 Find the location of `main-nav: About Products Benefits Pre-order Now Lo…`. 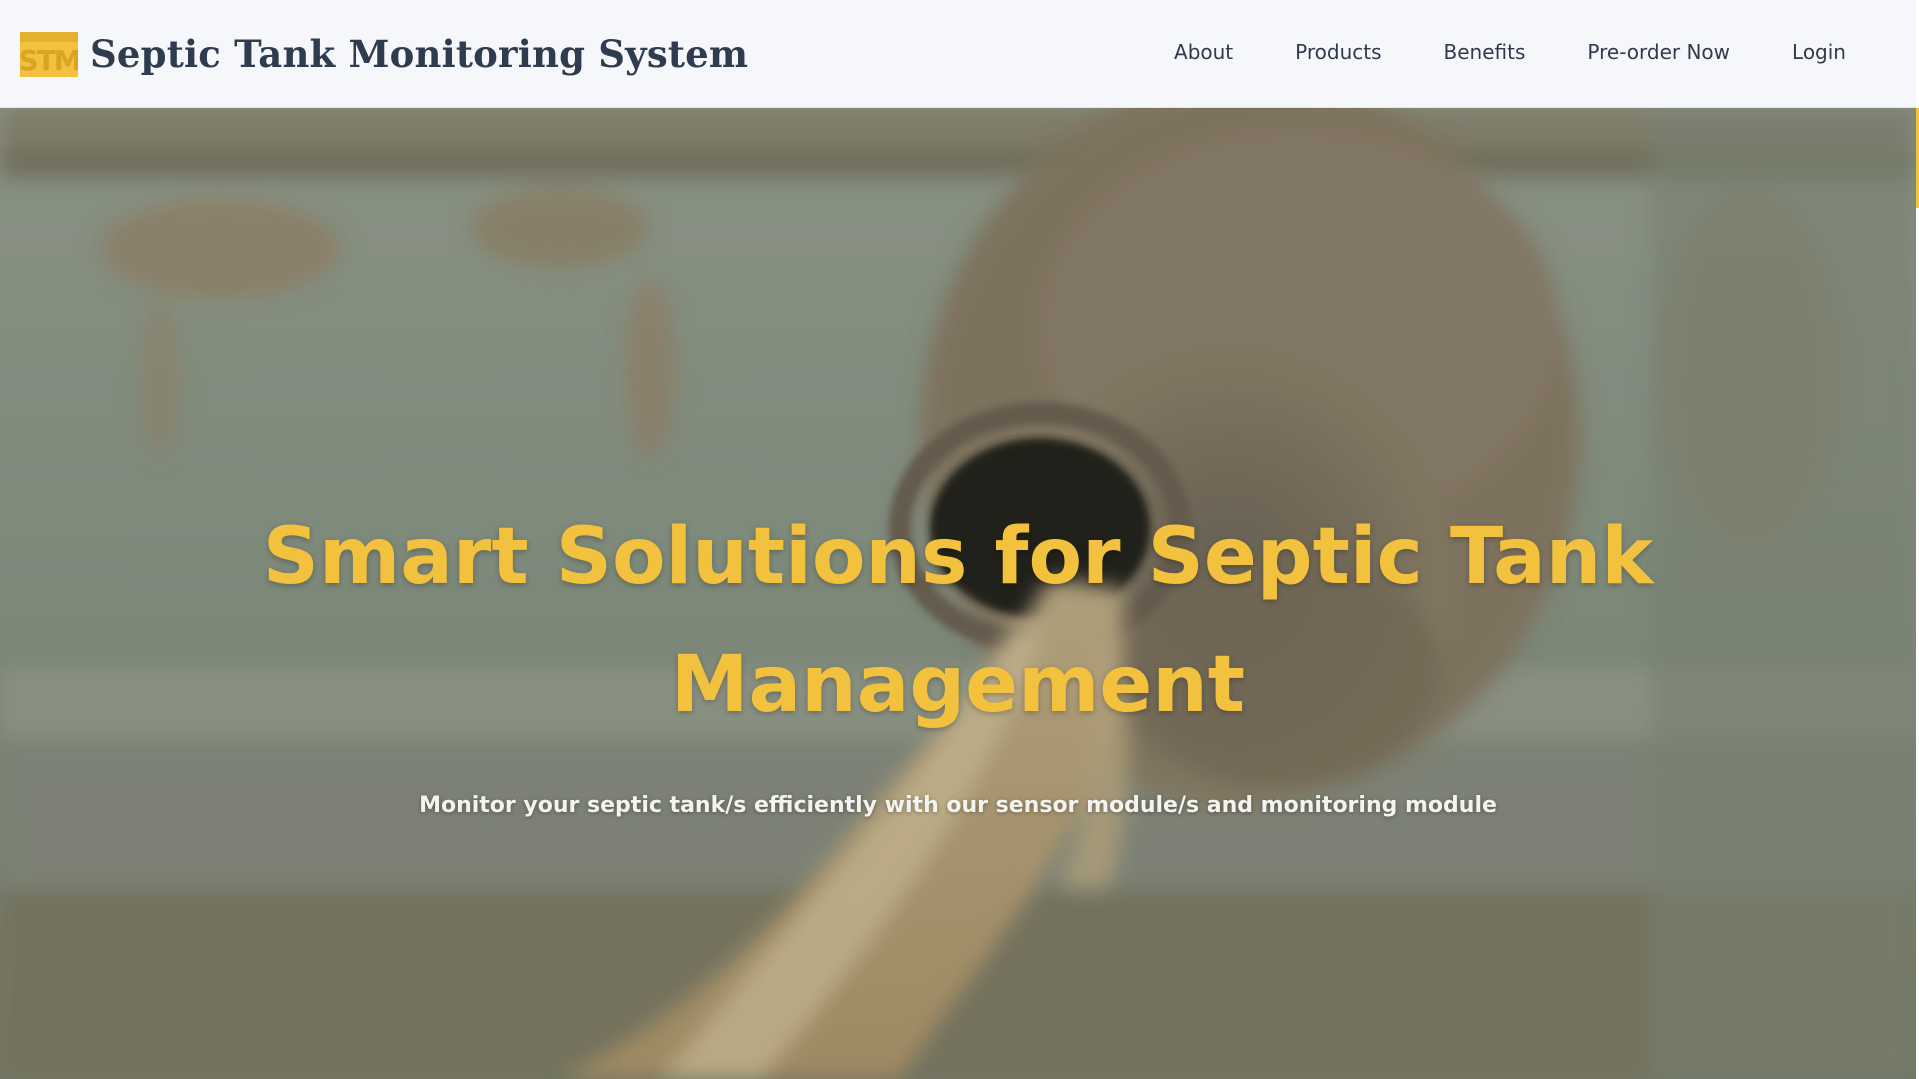

main-nav: About Products Benefits Pre-order Now Lo… is located at coordinates (1510, 52).